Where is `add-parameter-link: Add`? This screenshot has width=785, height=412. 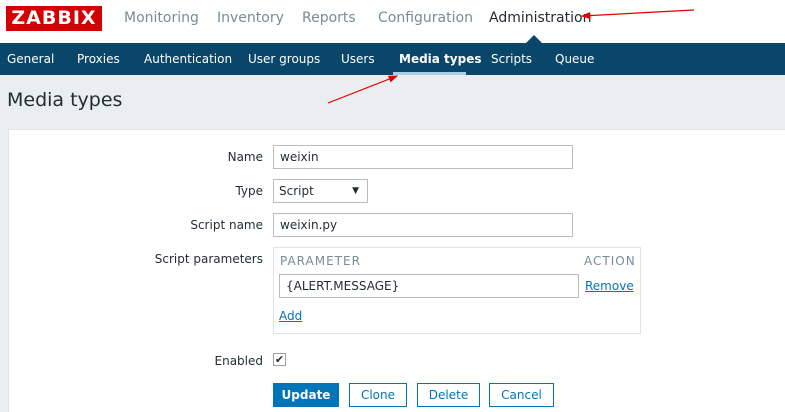
add-parameter-link: Add is located at coordinates (290, 316).